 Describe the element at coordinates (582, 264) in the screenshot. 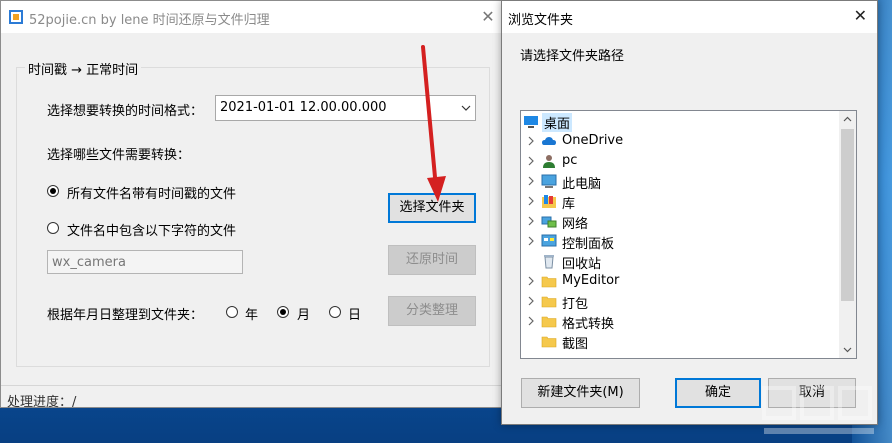

I see `tree-item-label: 回收站` at that location.